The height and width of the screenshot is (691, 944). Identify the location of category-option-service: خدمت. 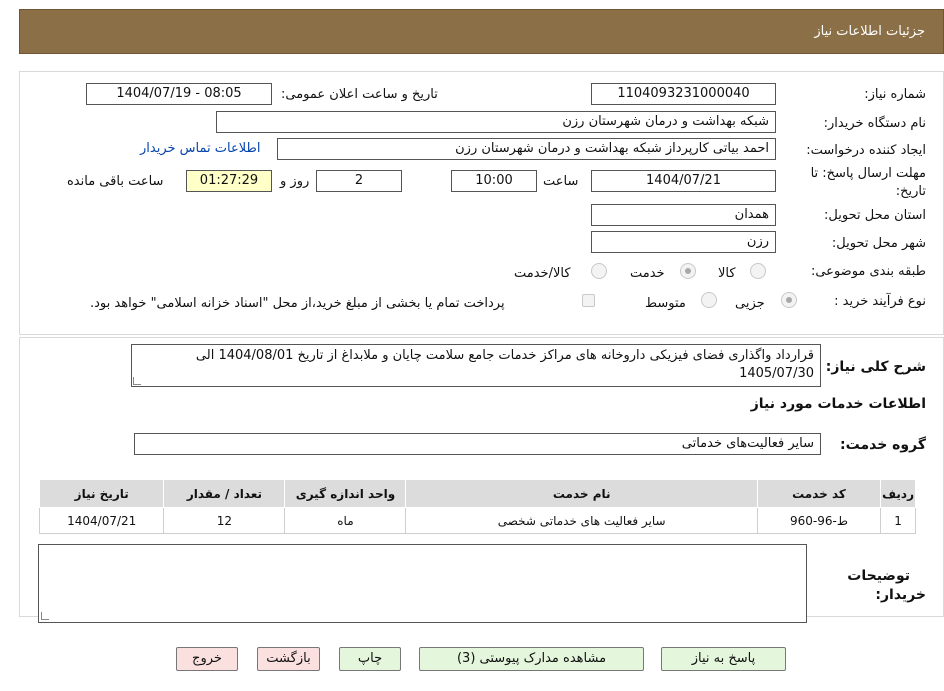
(647, 273).